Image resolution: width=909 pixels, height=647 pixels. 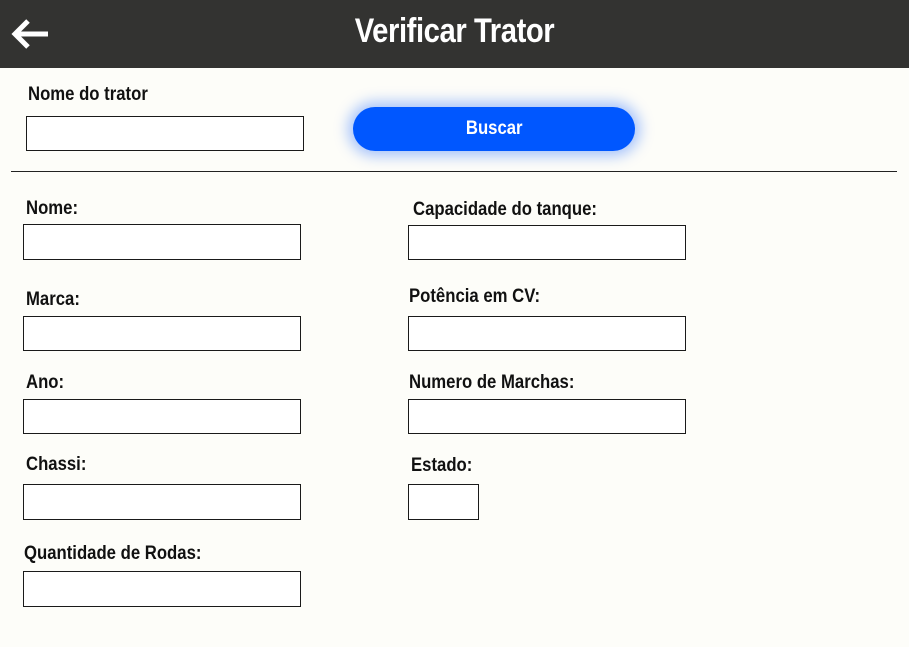 I want to click on app-header: Verificar Trator, so click(x=454, y=34).